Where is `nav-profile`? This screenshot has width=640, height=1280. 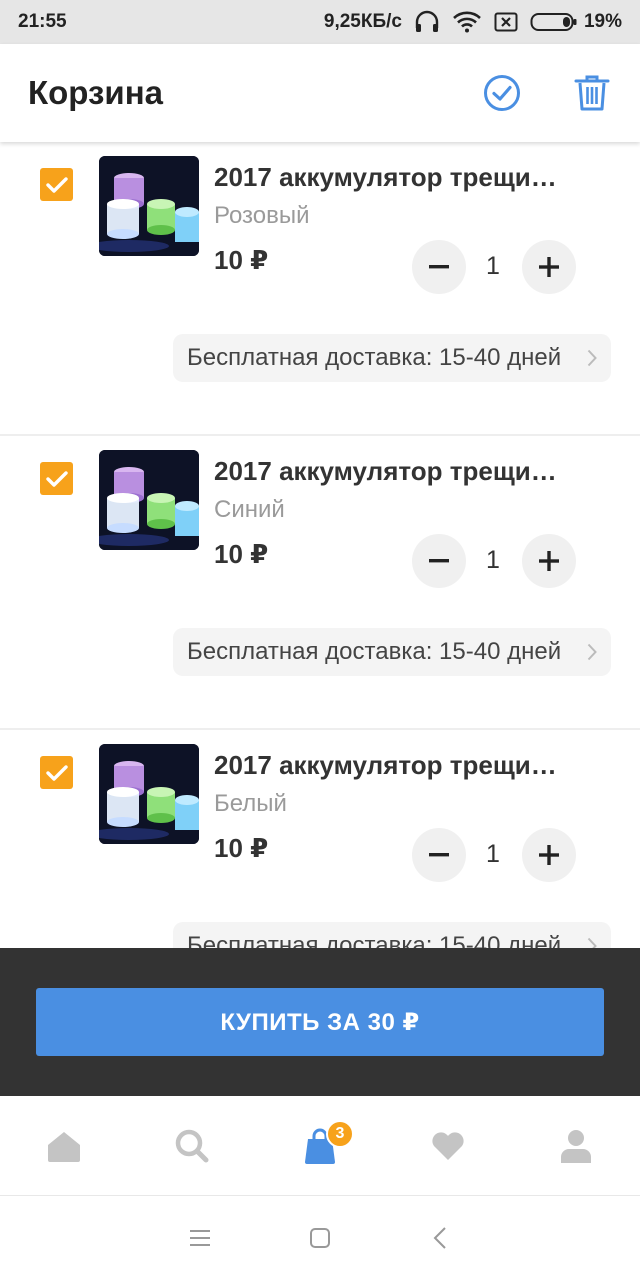
nav-profile is located at coordinates (576, 1145).